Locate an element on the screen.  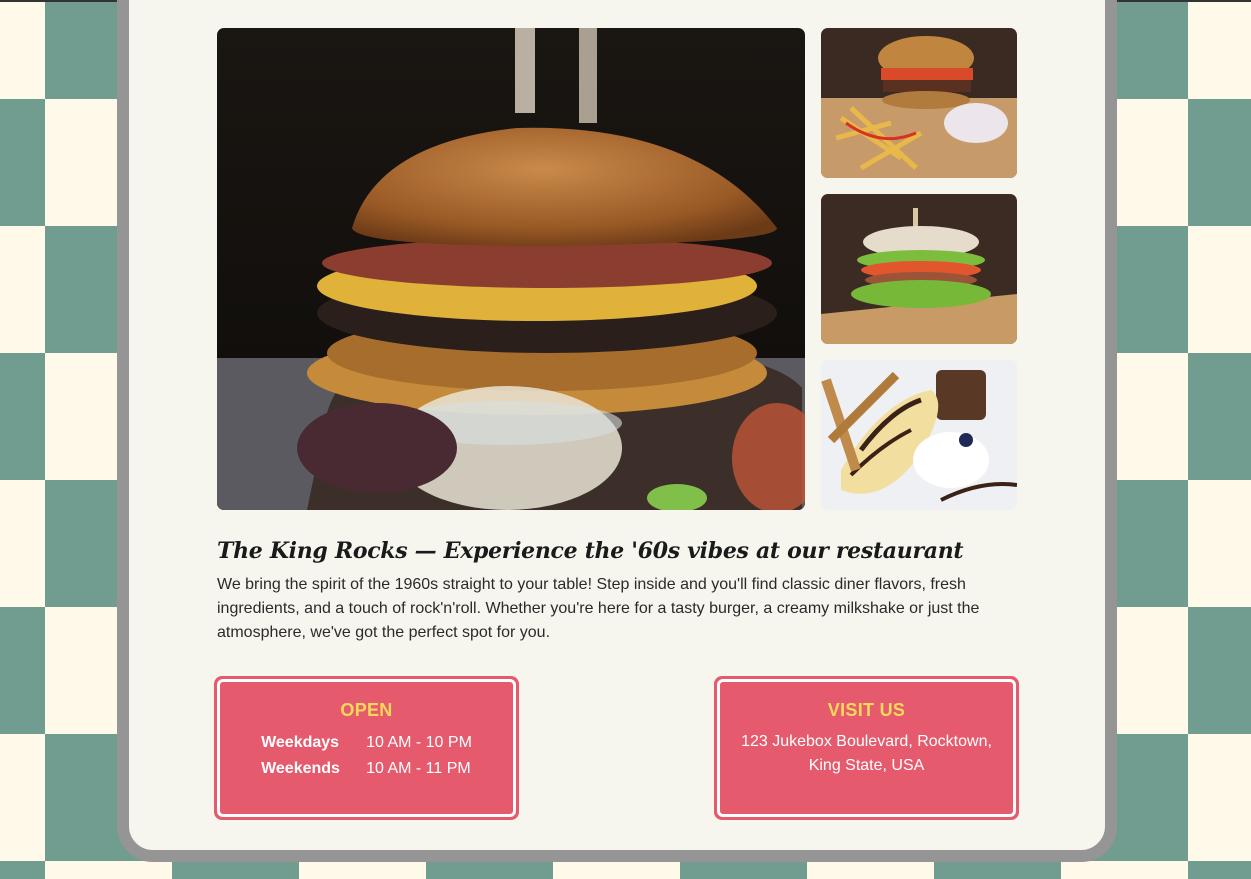
sandwich-image is located at coordinates (919, 269).